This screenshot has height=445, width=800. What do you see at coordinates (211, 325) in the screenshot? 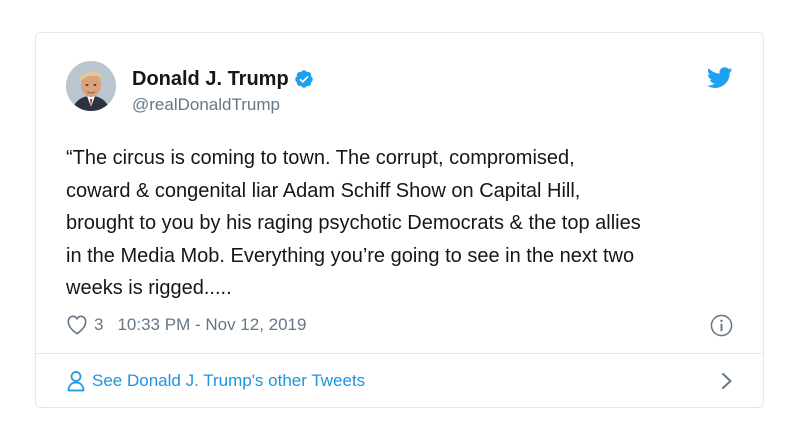
I see `tweet-timestamp: 10:33 PM - Nov 12, 2019` at bounding box center [211, 325].